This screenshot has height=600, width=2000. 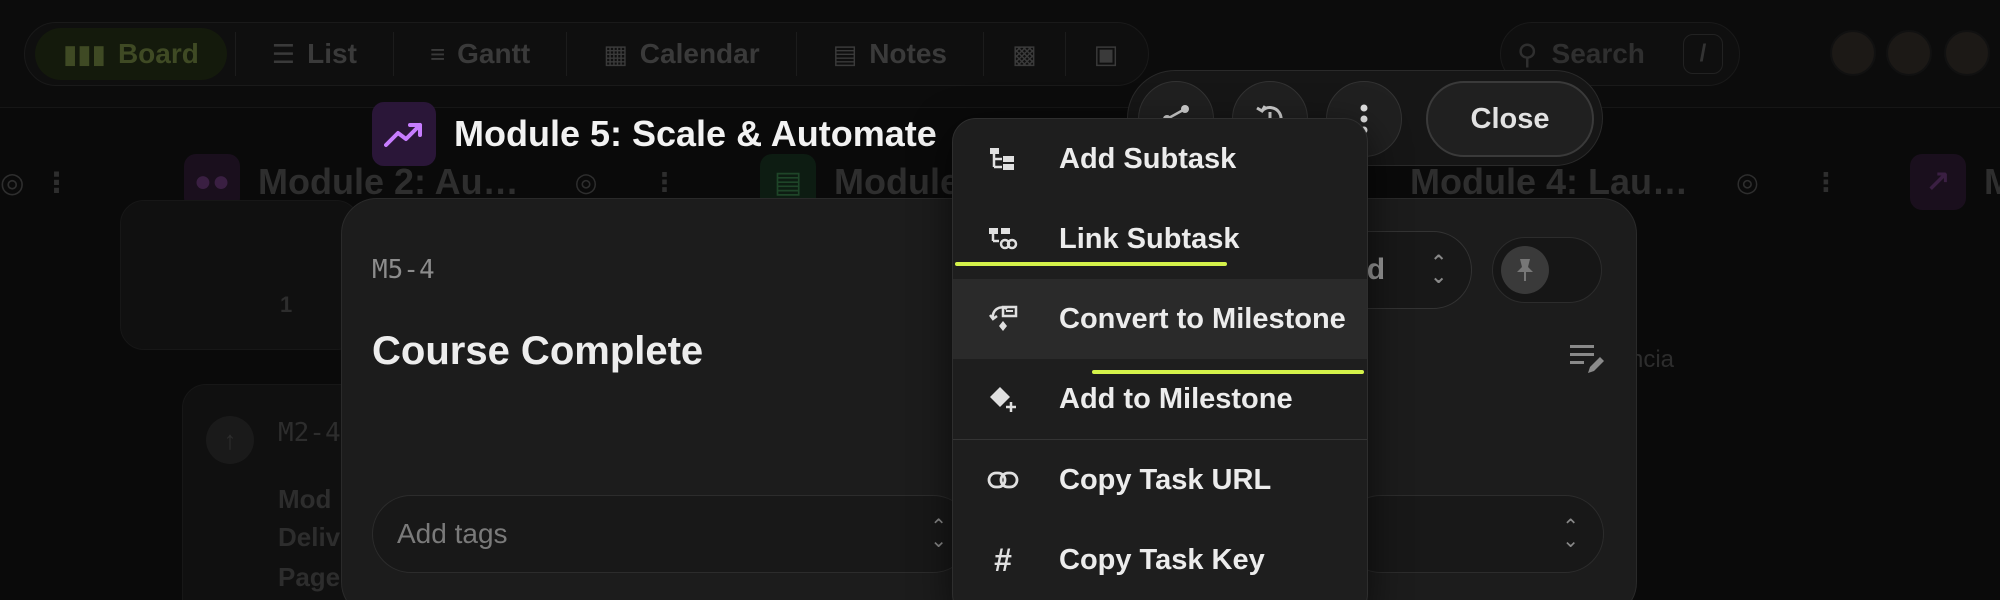 What do you see at coordinates (1003, 559) in the screenshot?
I see `hash-icon: #` at bounding box center [1003, 559].